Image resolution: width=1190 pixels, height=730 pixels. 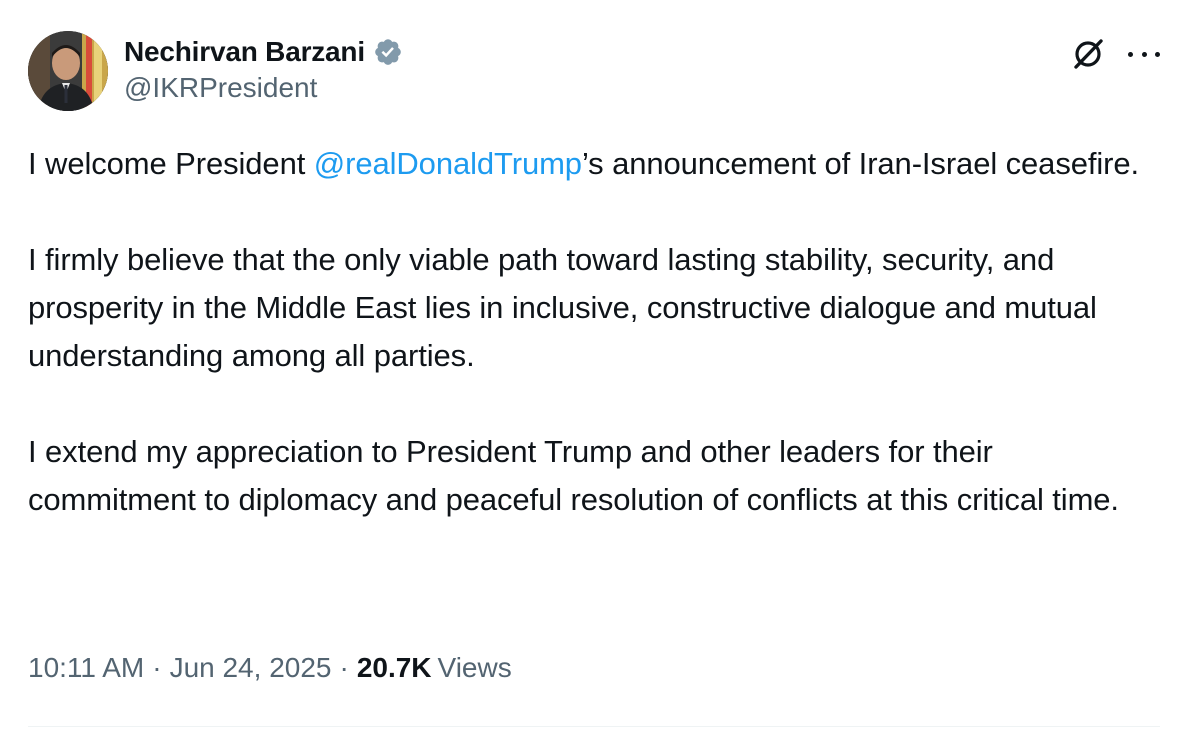 I want to click on tweet-date: Jun 24, 2025, so click(x=251, y=668).